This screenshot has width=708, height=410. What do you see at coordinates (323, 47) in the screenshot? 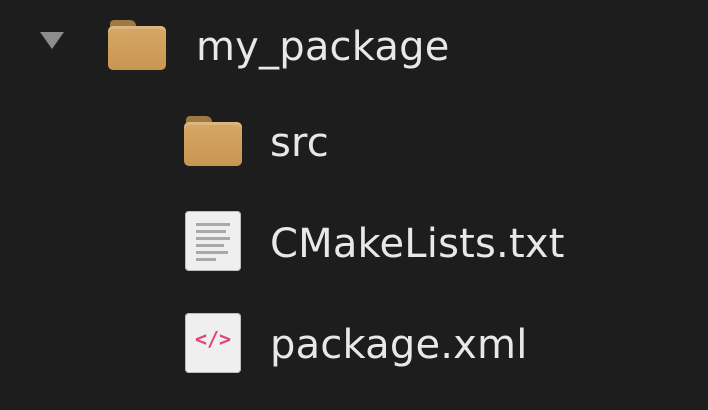
I see `tree-item-label: my_package` at bounding box center [323, 47].